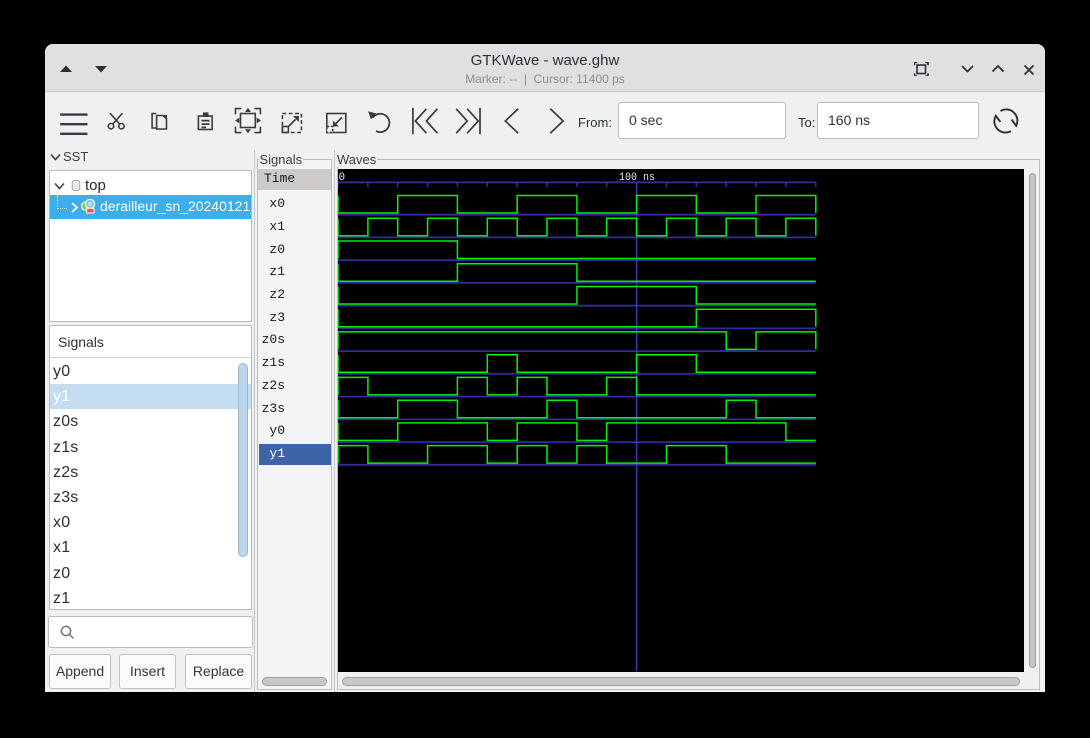  Describe the element at coordinates (342, 178) in the screenshot. I see `svg-text: 0` at that location.